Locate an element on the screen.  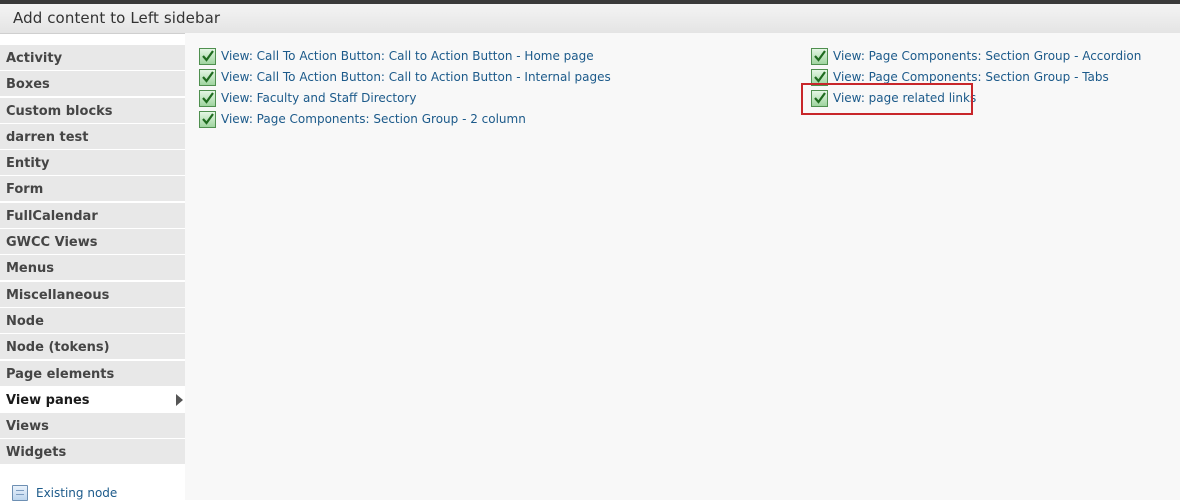
category-label: Boxes is located at coordinates (28, 85).